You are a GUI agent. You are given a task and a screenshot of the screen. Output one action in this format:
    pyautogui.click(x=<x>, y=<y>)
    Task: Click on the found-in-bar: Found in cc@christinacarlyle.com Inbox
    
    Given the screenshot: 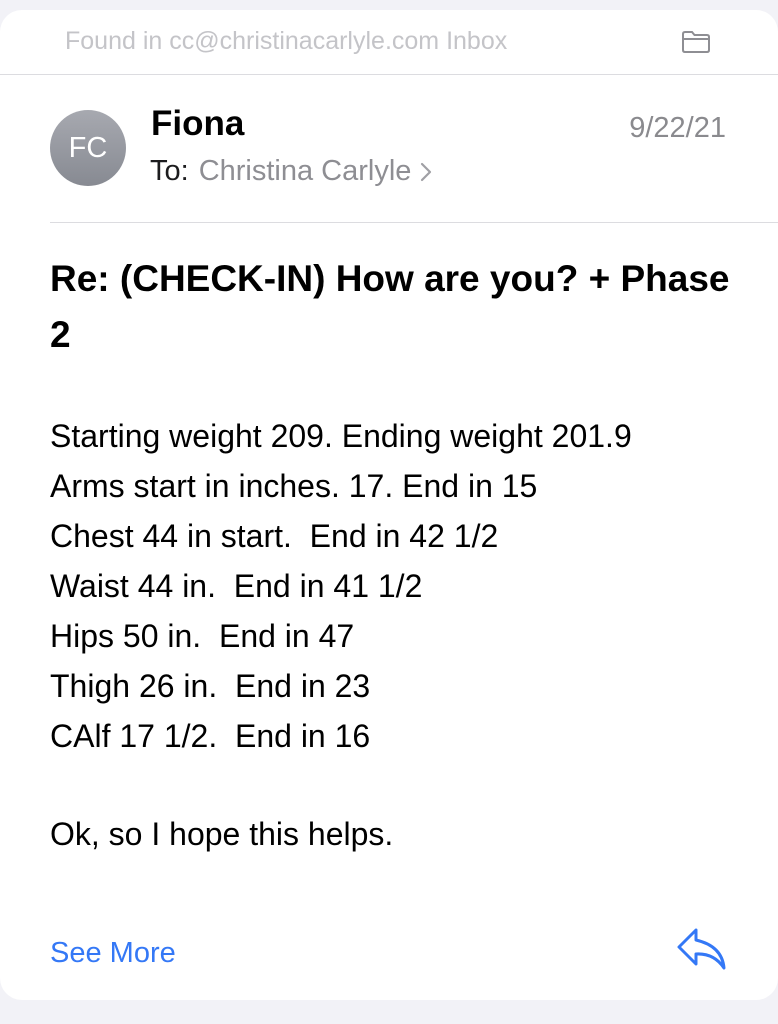 What is the action you would take?
    pyautogui.click(x=389, y=42)
    